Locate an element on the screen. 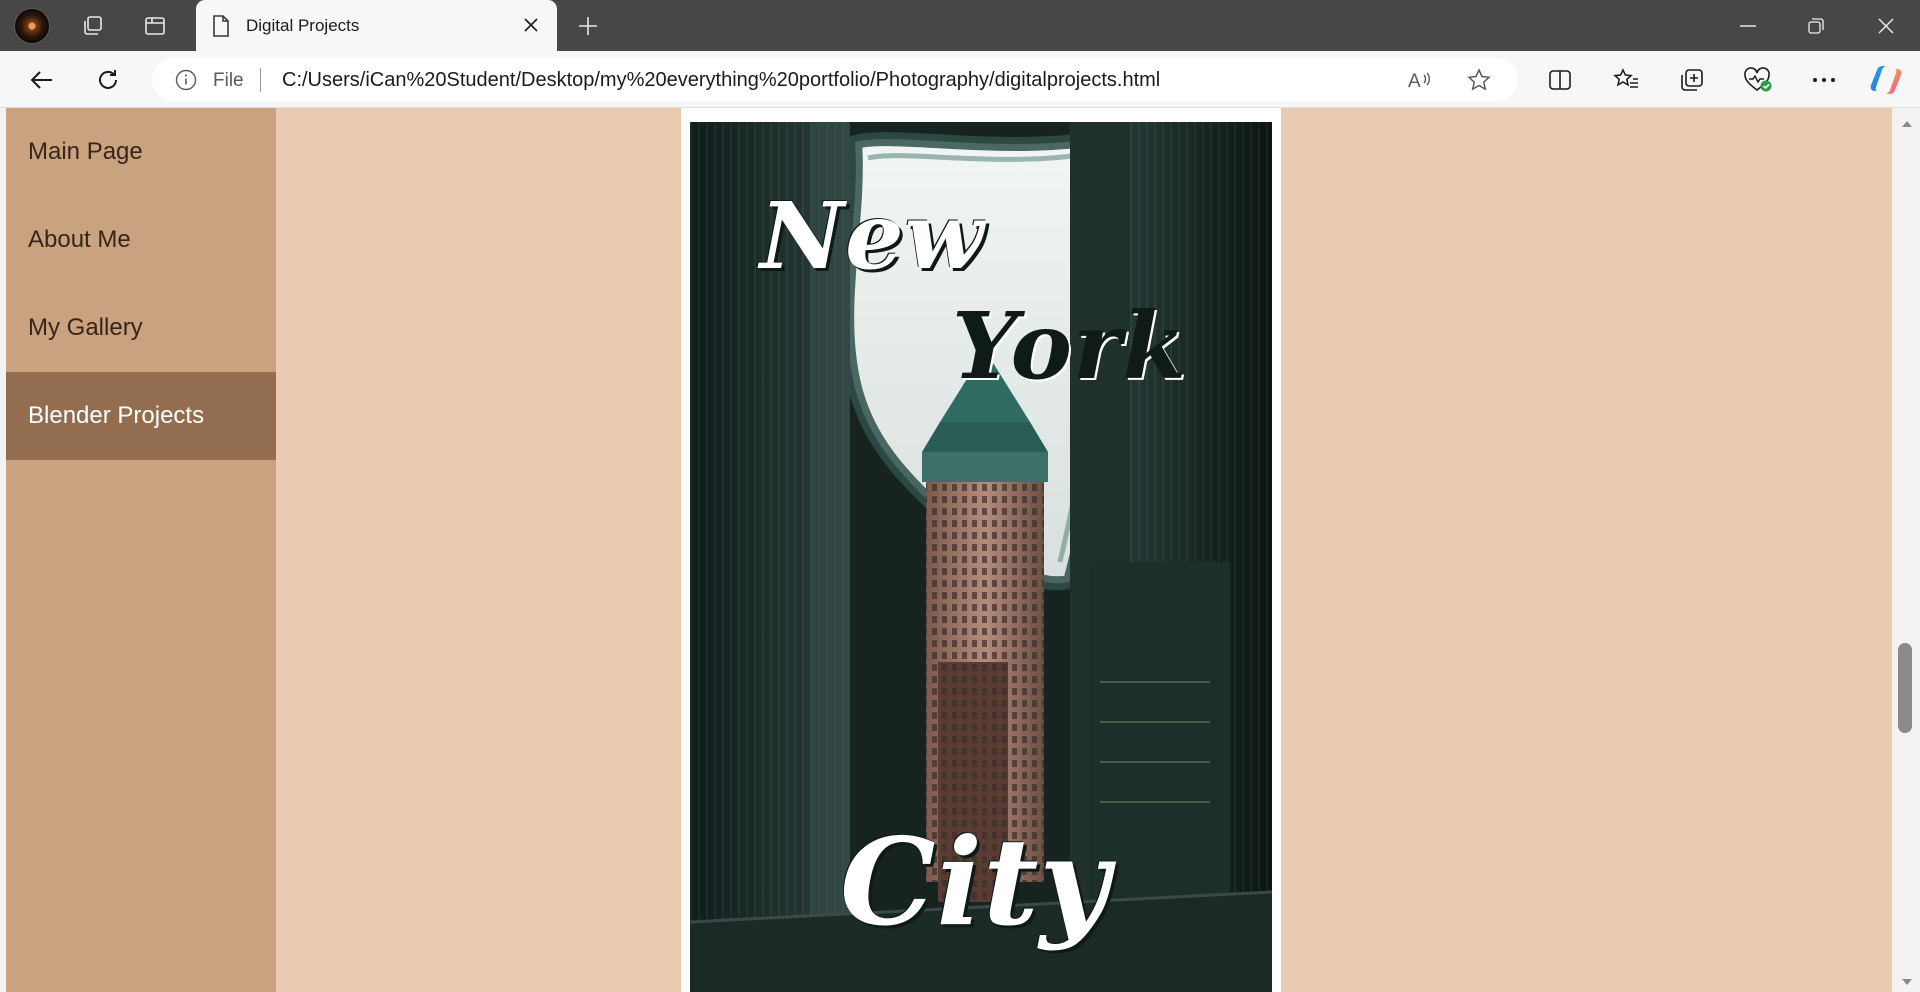 The width and height of the screenshot is (1920, 992). scroll-up-arrow-icon is located at coordinates (1907, 124).